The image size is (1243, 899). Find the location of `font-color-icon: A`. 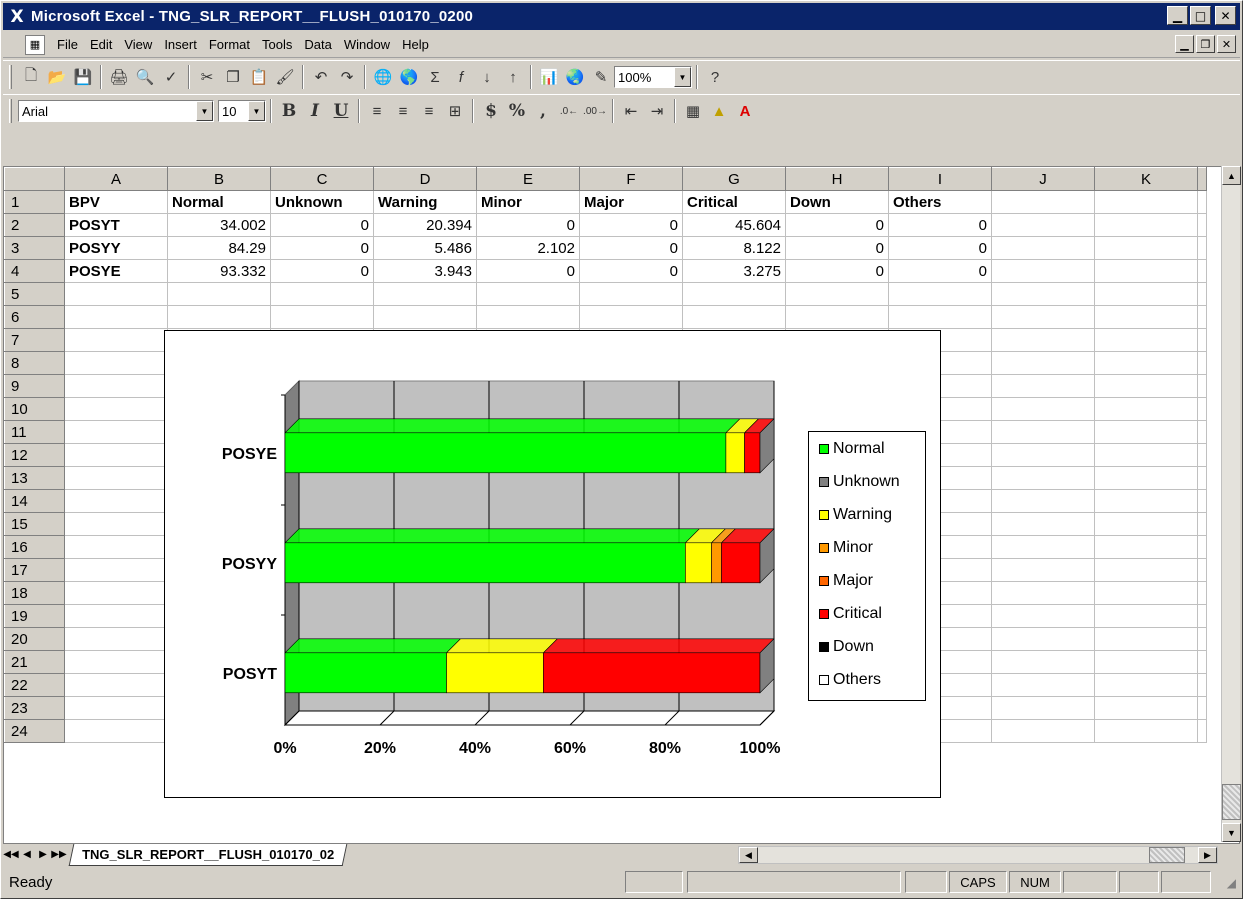

font-color-icon: A is located at coordinates (745, 111).